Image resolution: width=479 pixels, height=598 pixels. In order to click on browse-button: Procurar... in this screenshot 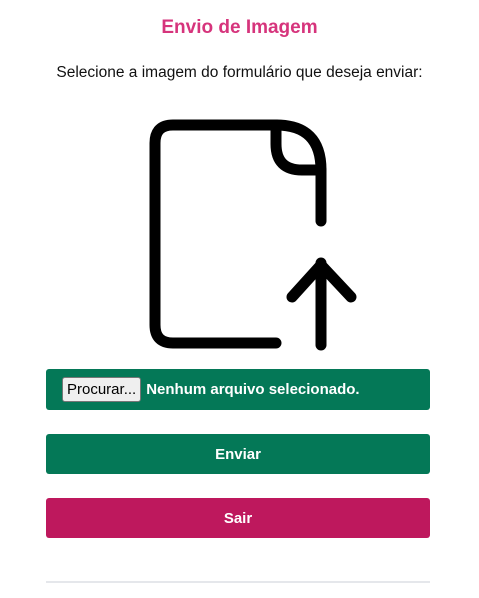, I will do `click(102, 389)`.